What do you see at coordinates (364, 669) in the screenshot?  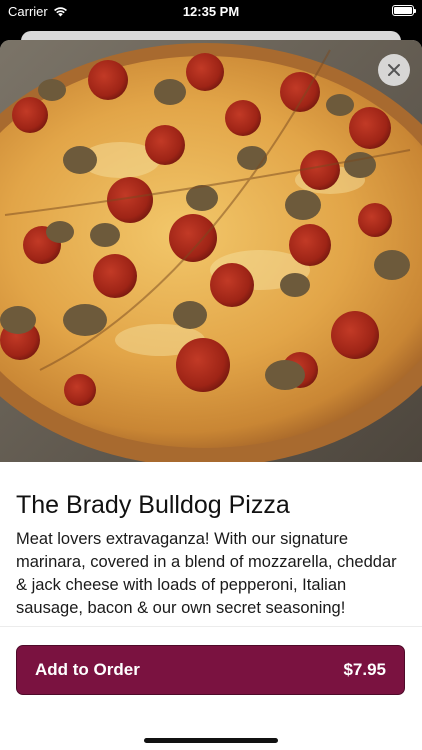 I see `item-price: $7.95` at bounding box center [364, 669].